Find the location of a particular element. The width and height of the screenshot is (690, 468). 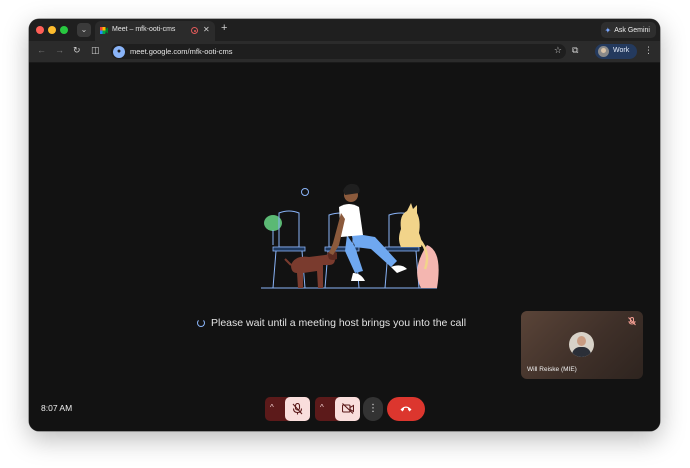

reading-mode-button: ◫ is located at coordinates (95, 50).